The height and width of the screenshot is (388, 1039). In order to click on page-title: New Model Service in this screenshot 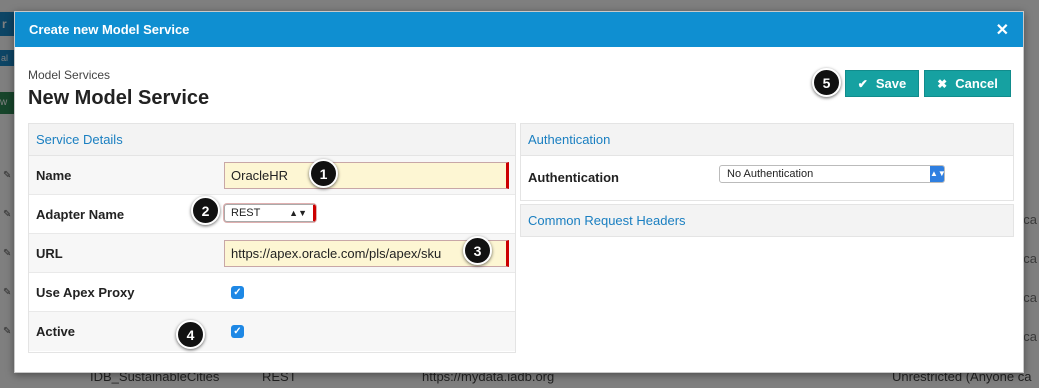, I will do `click(119, 98)`.